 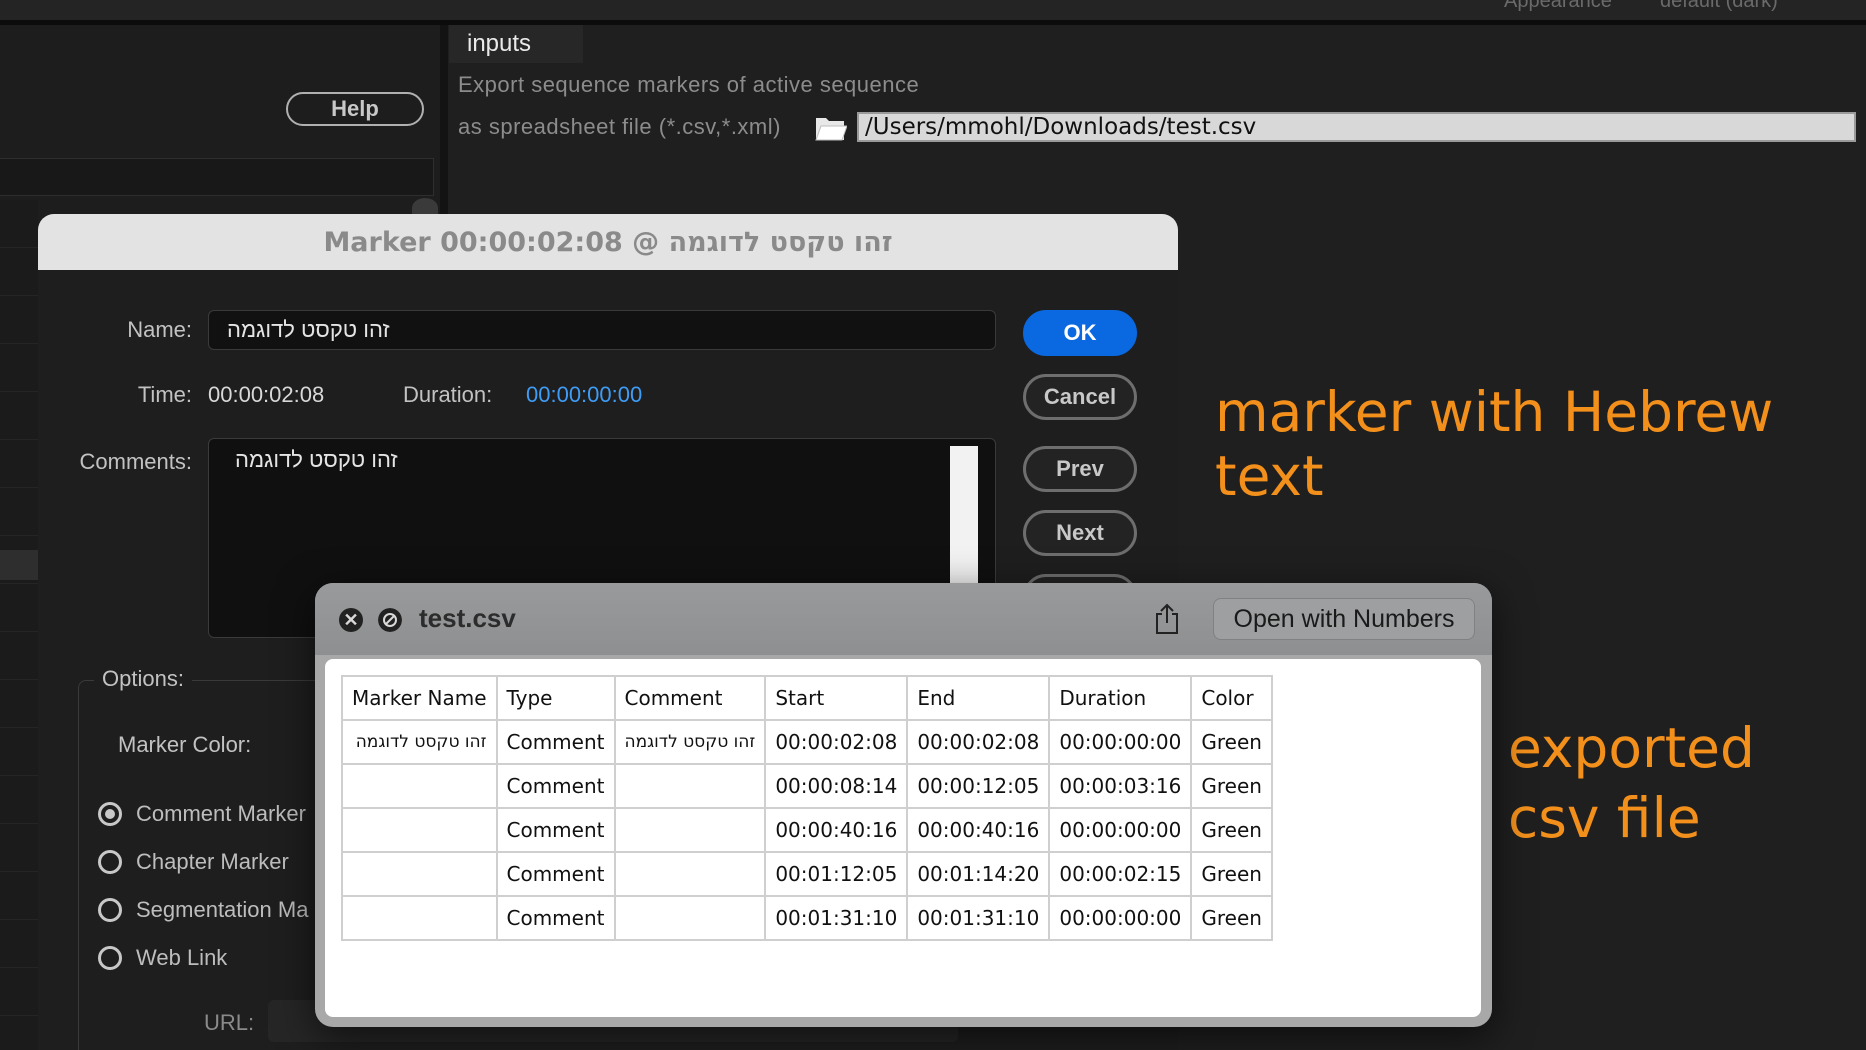 What do you see at coordinates (584, 395) in the screenshot?
I see `duration-value: 00:00:00:00` at bounding box center [584, 395].